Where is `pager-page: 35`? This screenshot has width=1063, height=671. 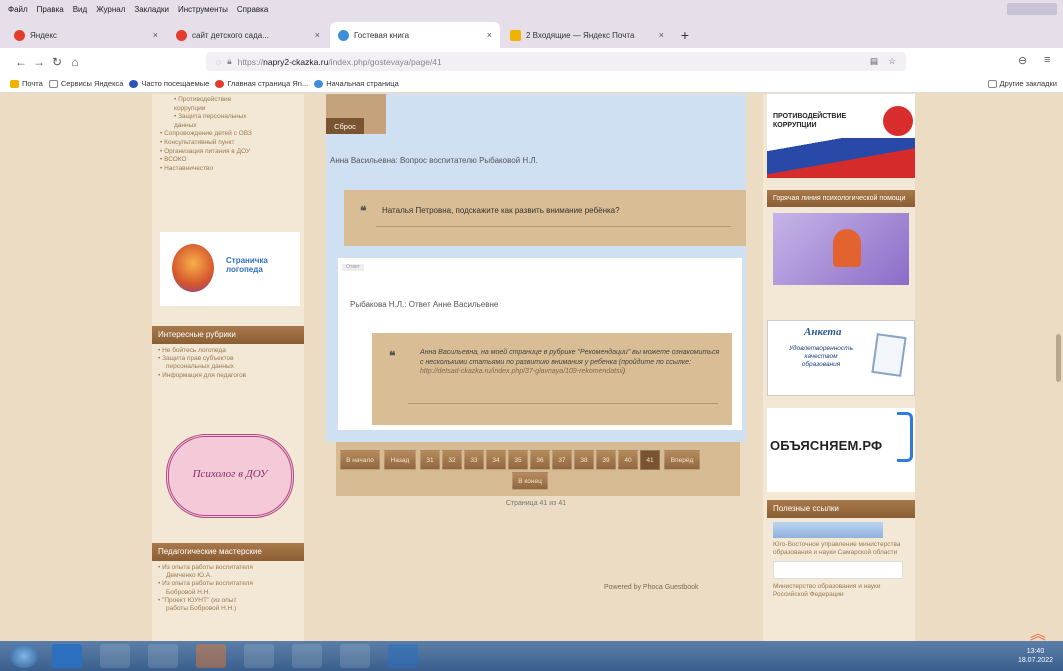 pager-page: 35 is located at coordinates (518, 460).